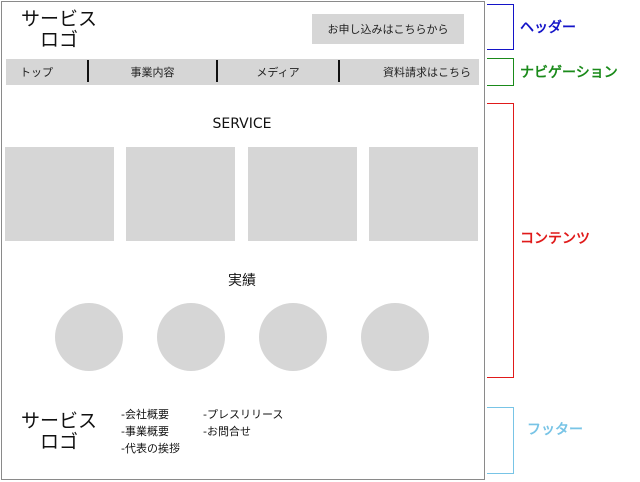 The image size is (640, 482). I want to click on header-bracket, so click(500, 27).